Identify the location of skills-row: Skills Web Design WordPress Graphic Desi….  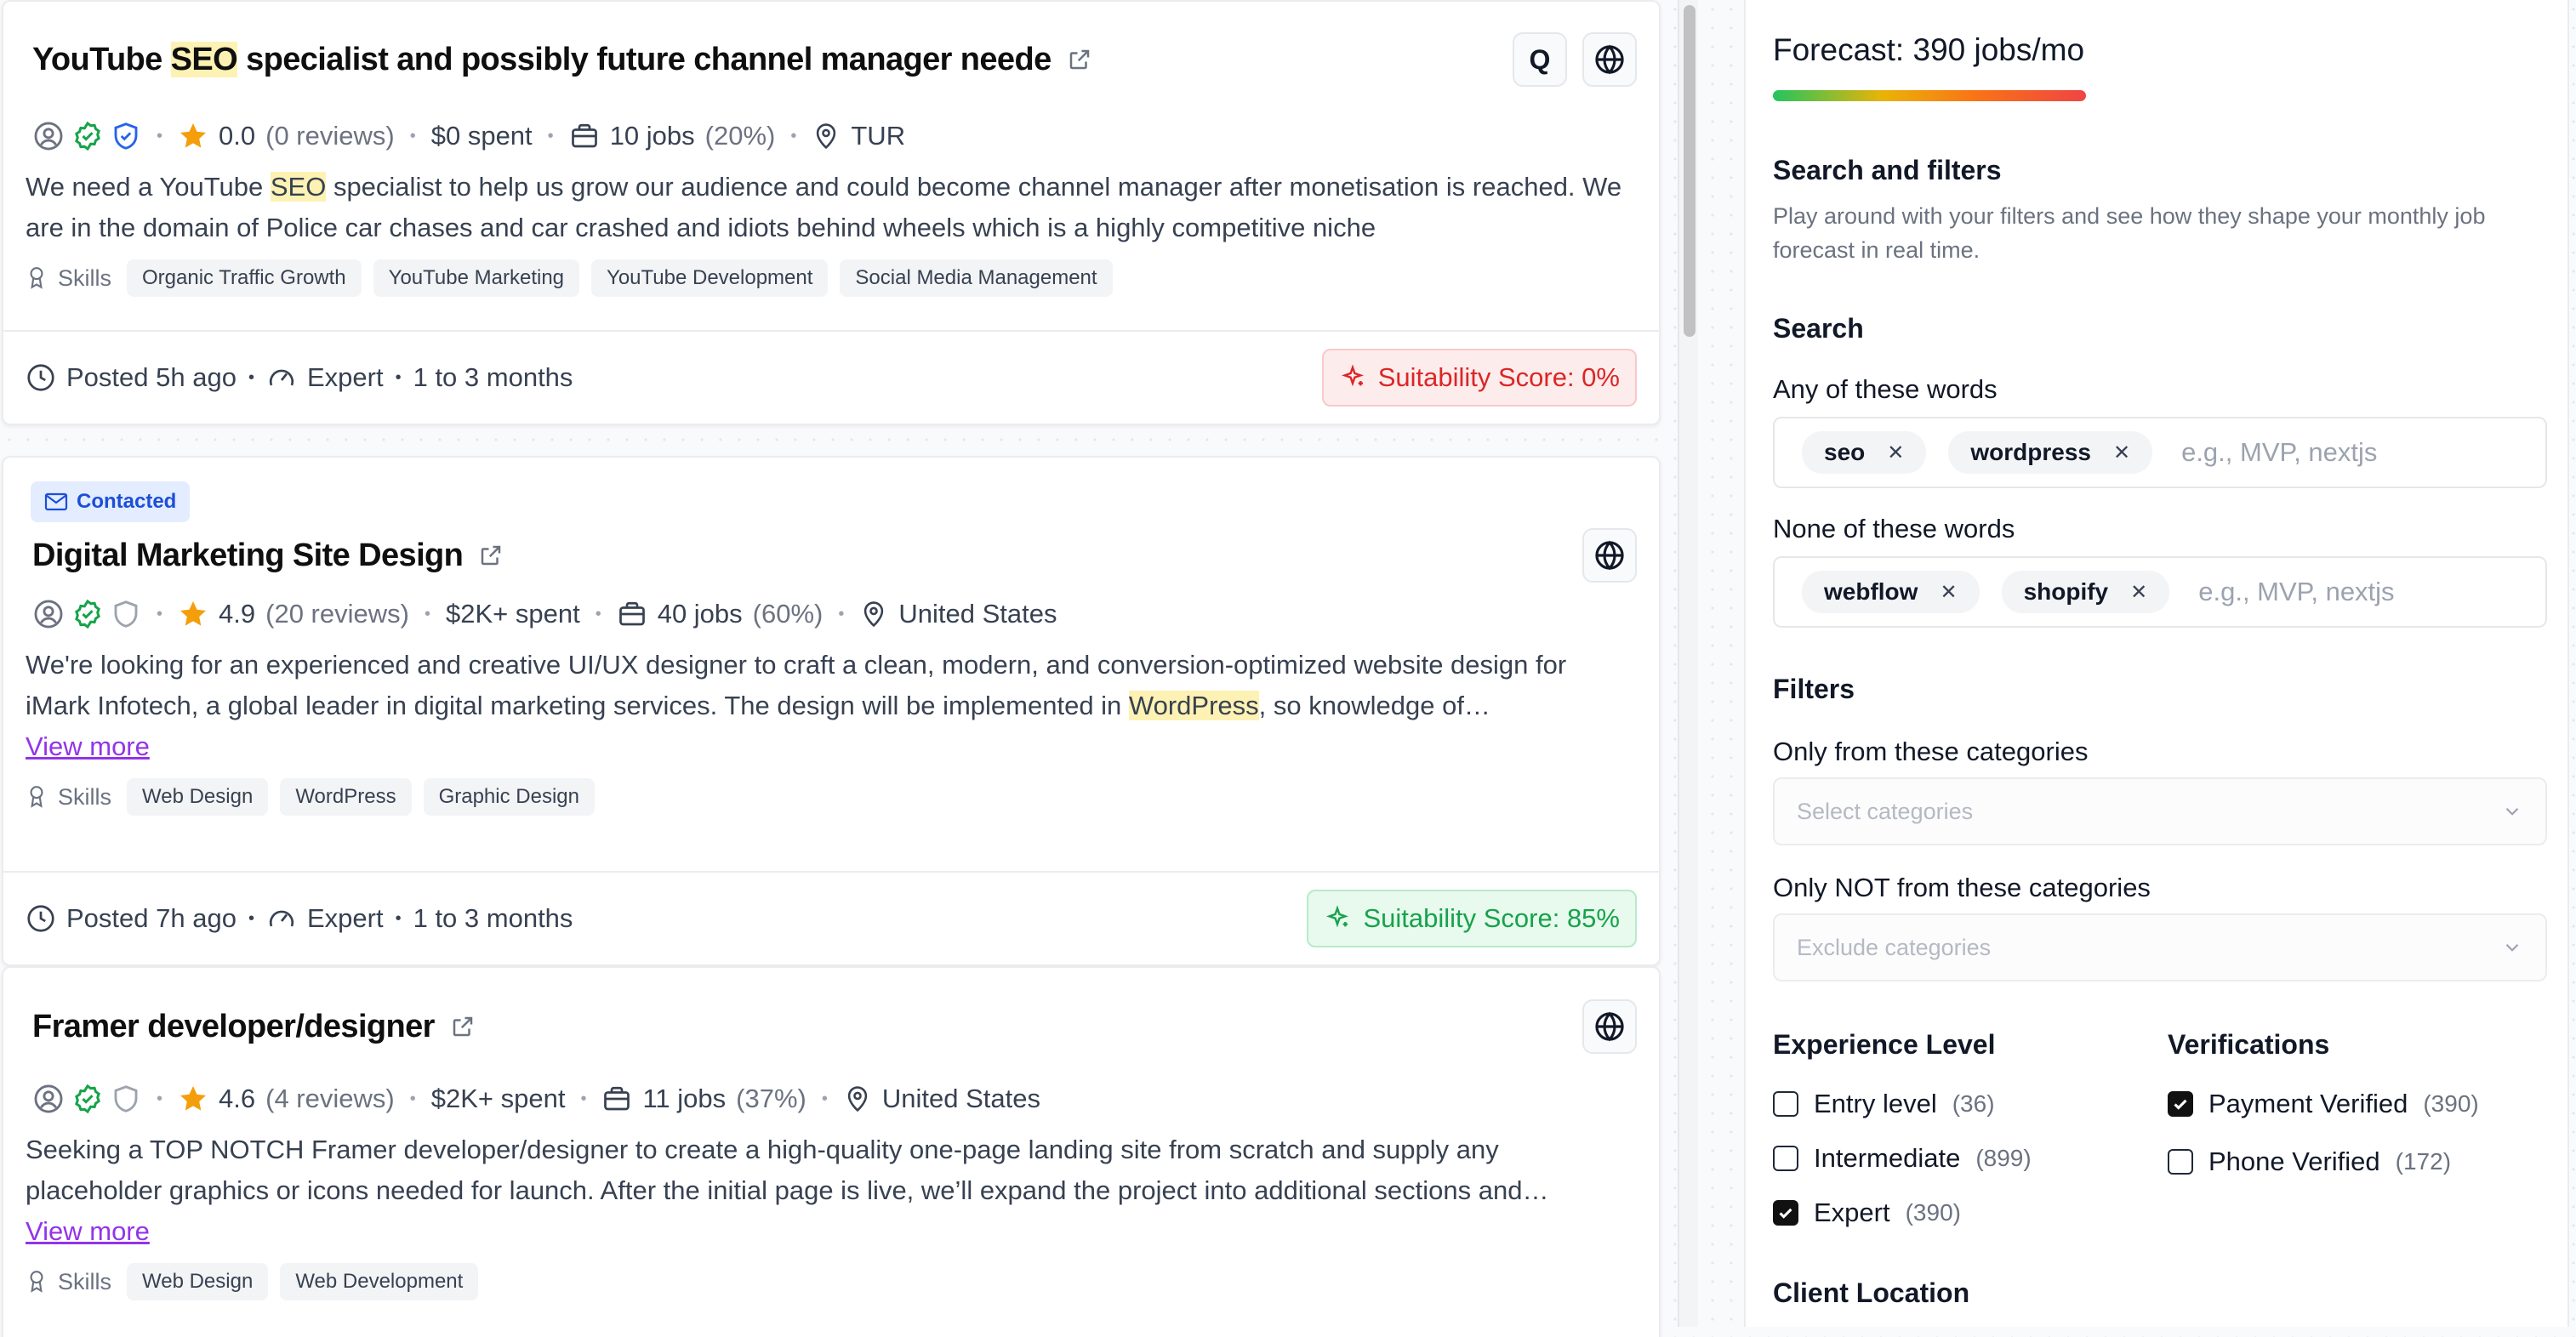
(831, 797).